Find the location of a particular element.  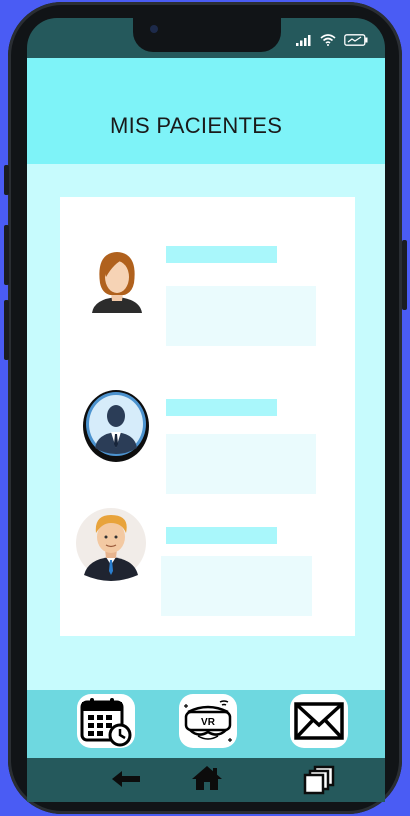

page-title: MIS PACIENTES is located at coordinates (196, 125).